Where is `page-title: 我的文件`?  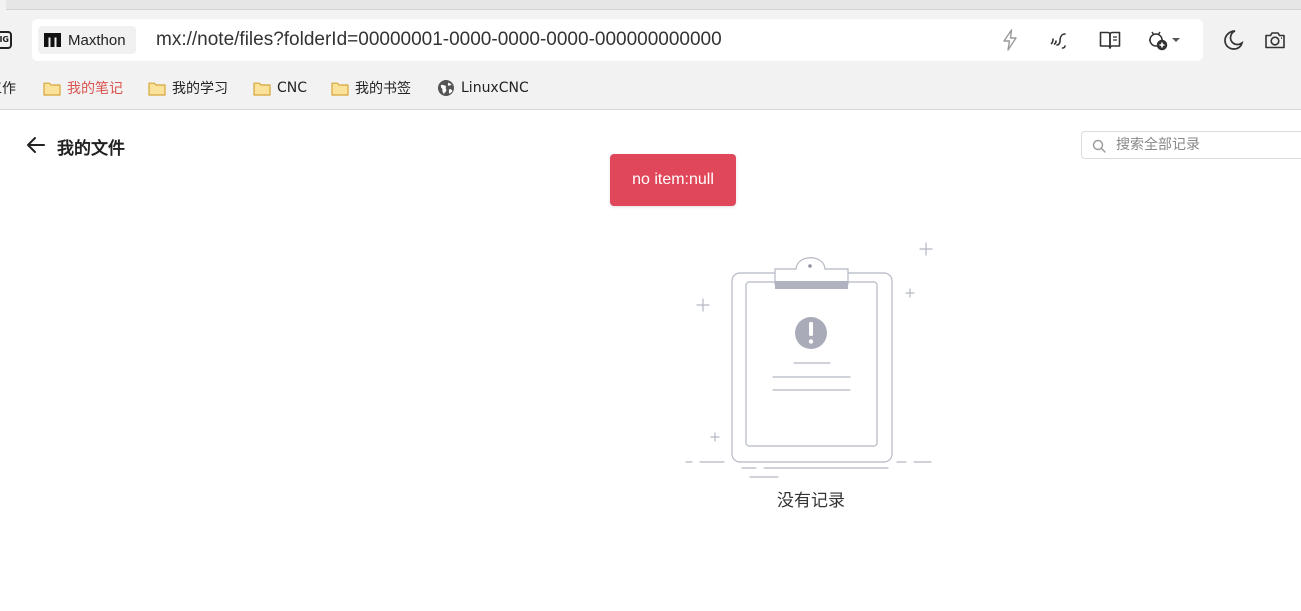 page-title: 我的文件 is located at coordinates (91, 149).